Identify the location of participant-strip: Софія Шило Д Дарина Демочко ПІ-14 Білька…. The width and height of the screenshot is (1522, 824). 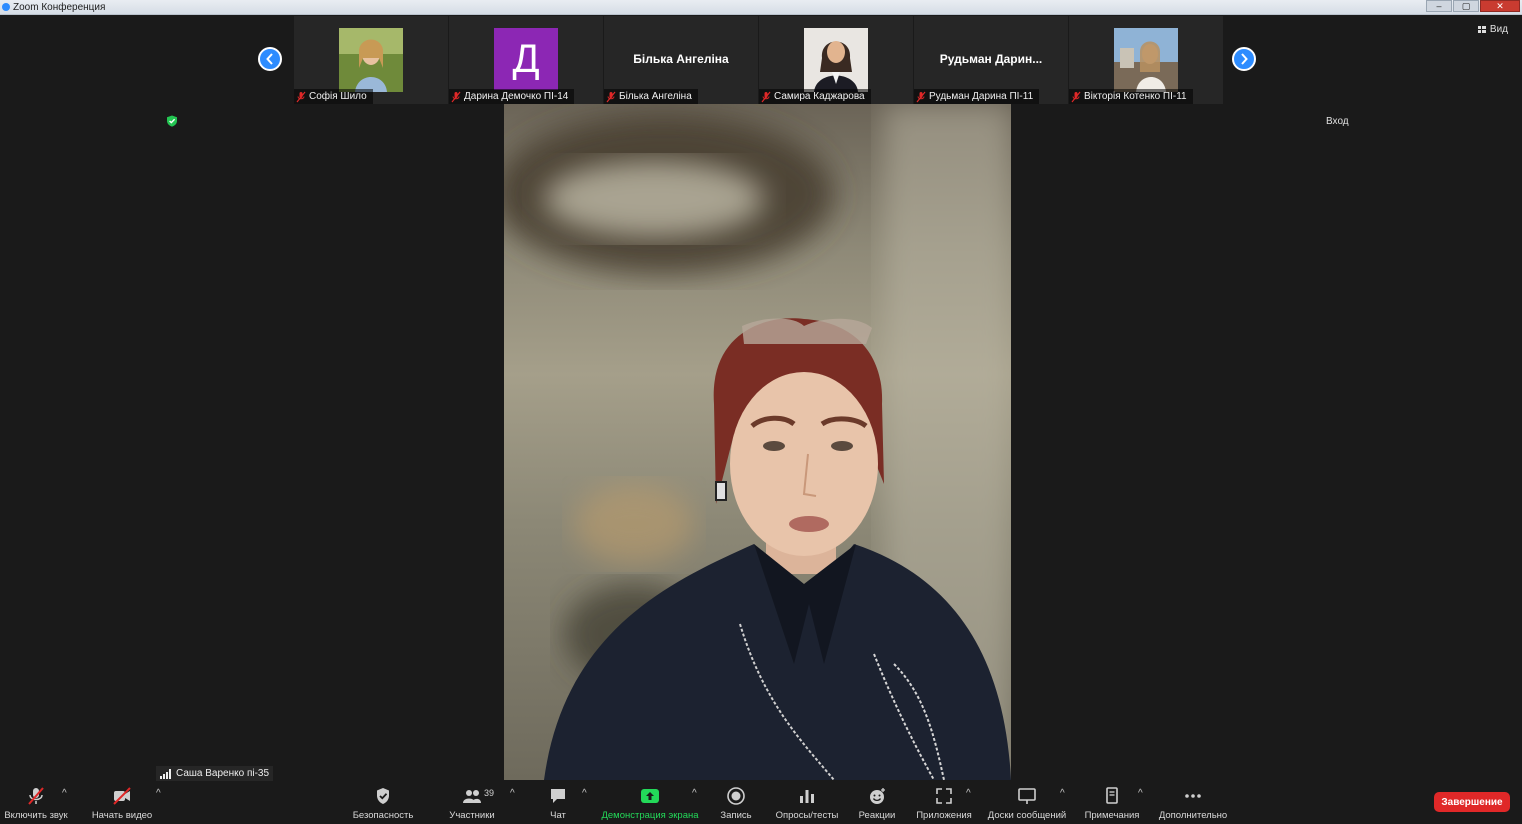
(758, 60).